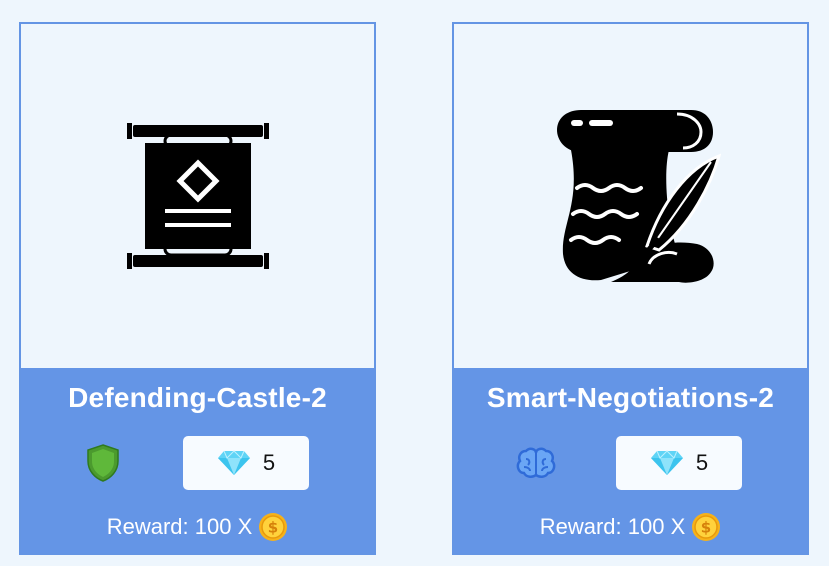 This screenshot has height=566, width=829. I want to click on card-footer: Smart-Negotiations-2 5 Reward: 100 X $, so click(630, 460).